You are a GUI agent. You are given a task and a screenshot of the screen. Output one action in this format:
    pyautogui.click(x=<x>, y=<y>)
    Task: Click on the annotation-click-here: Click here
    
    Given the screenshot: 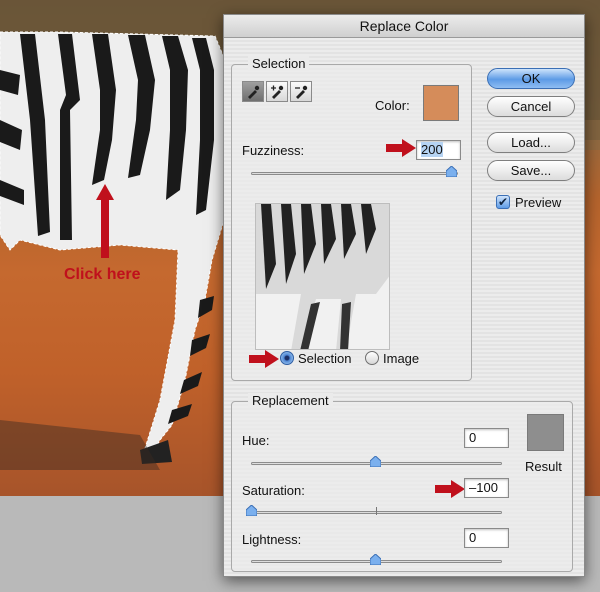 What is the action you would take?
    pyautogui.click(x=102, y=274)
    